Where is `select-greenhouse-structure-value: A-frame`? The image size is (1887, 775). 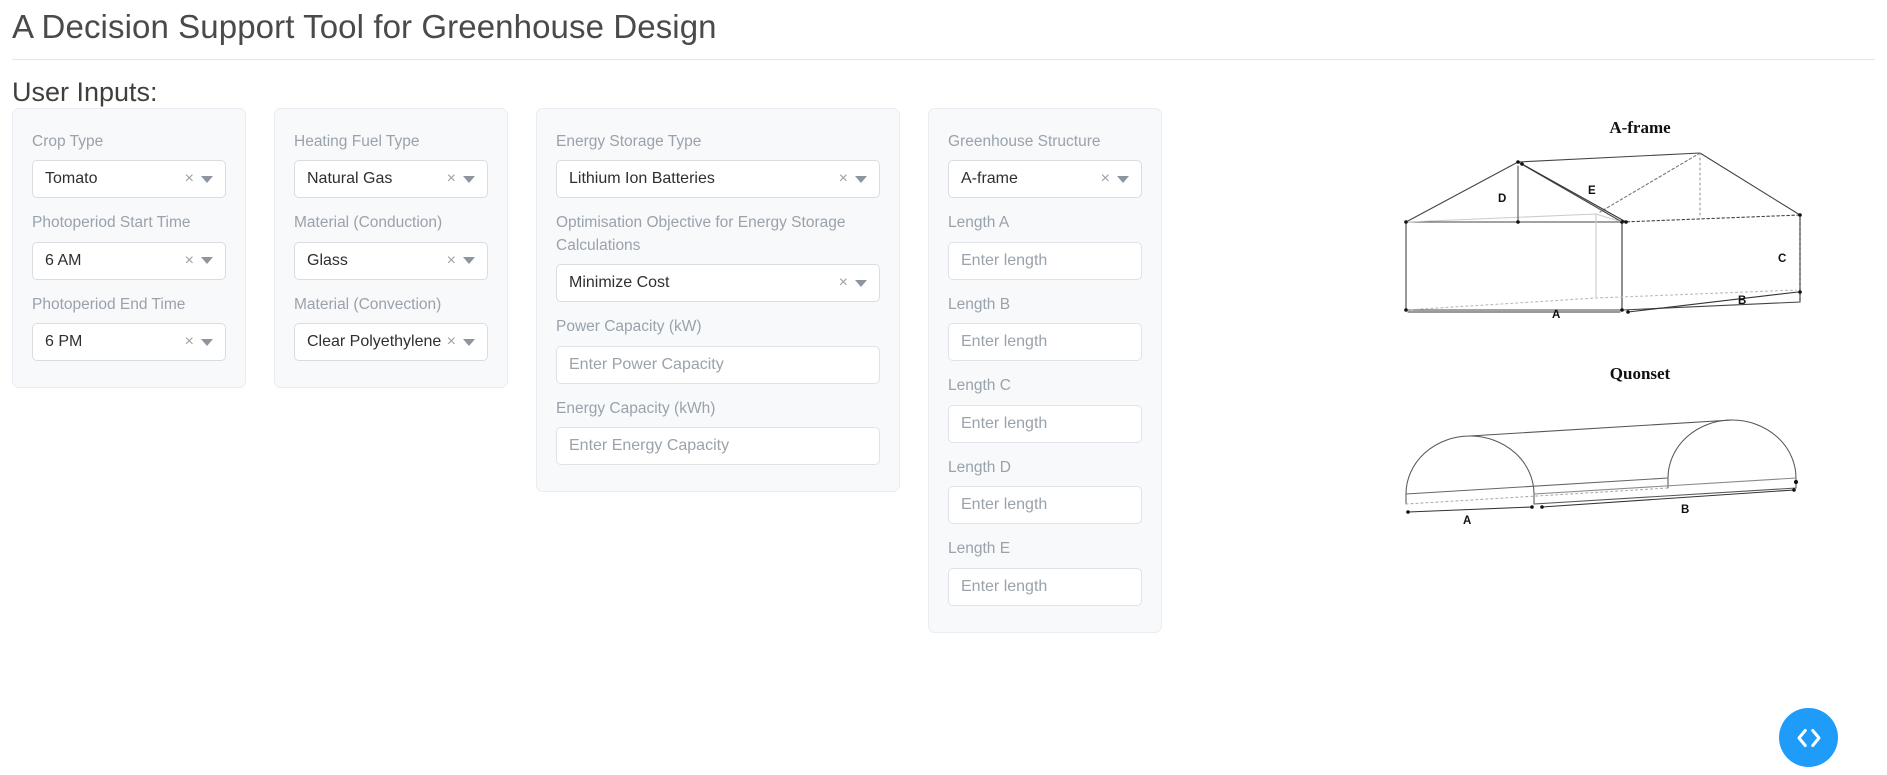 select-greenhouse-structure-value: A-frame is located at coordinates (989, 179).